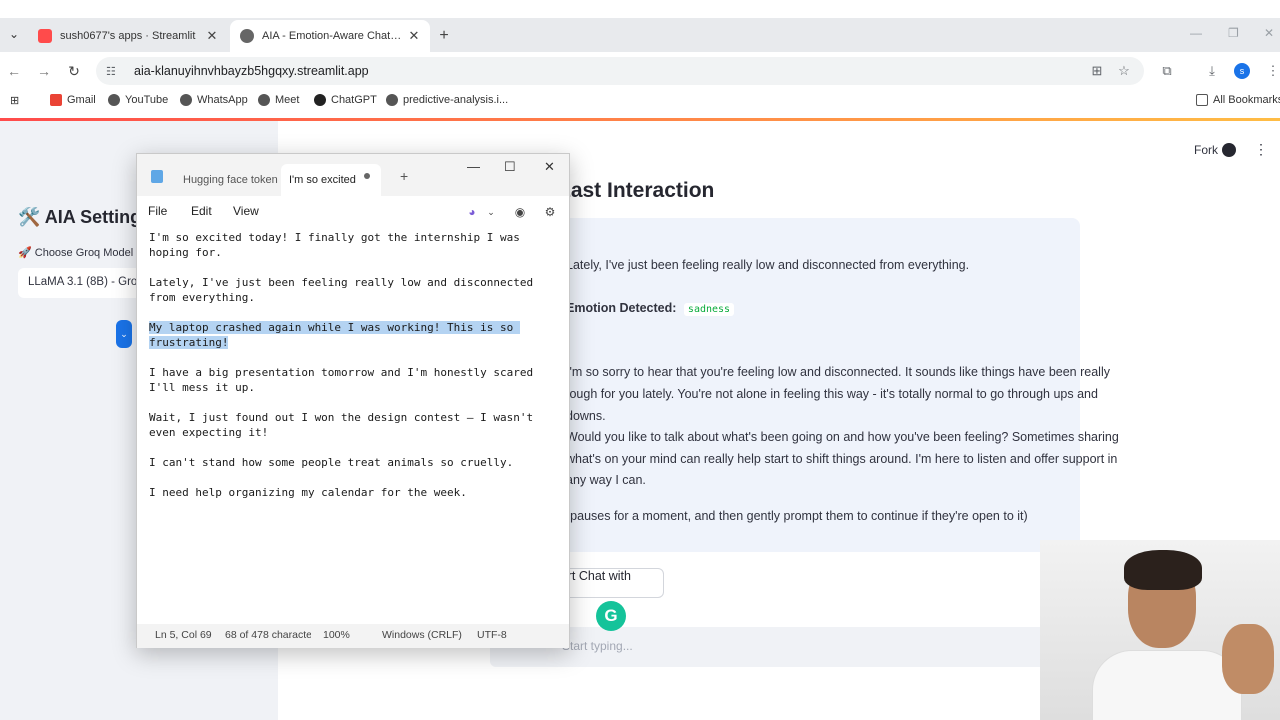 The height and width of the screenshot is (720, 1280). I want to click on downloads-icon: ⤓, so click(1212, 71).